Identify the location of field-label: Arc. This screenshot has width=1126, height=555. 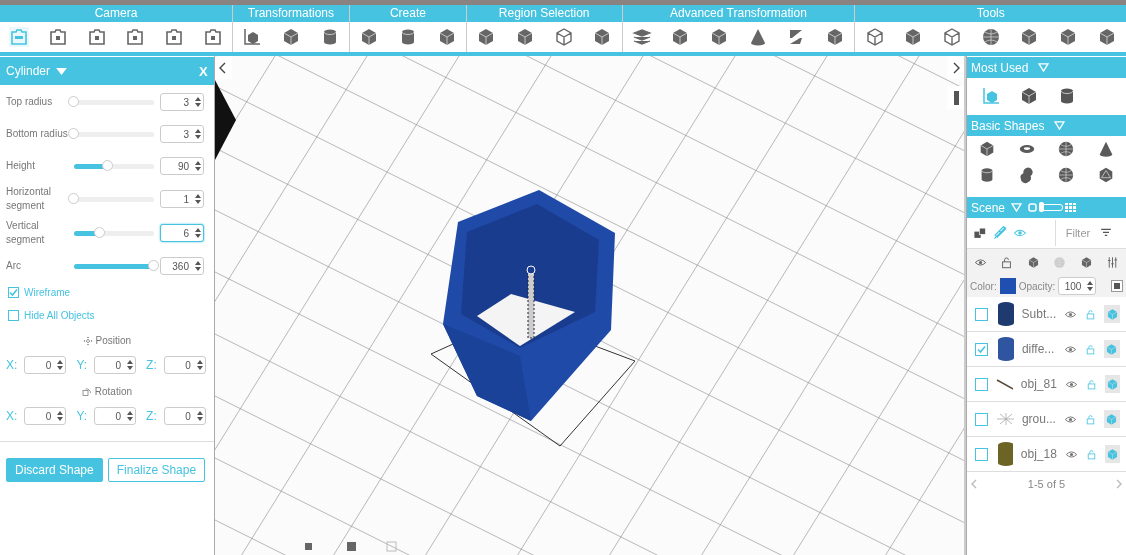
(14, 266).